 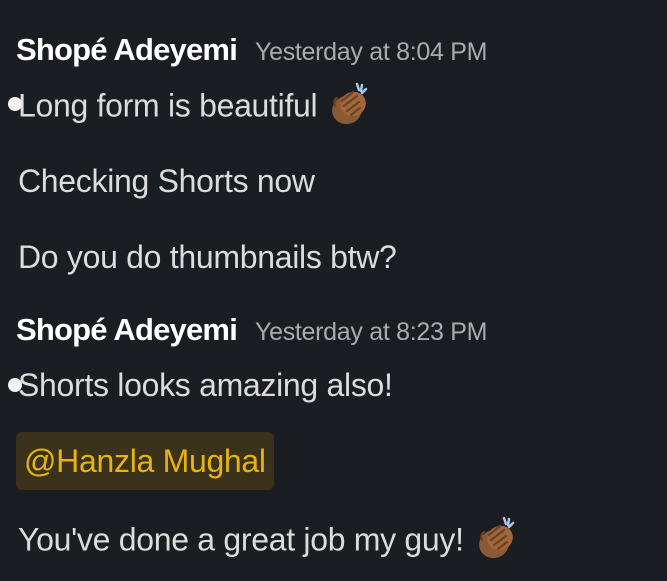 What do you see at coordinates (205, 385) in the screenshot?
I see `message-text: Shorts looks amazing also!` at bounding box center [205, 385].